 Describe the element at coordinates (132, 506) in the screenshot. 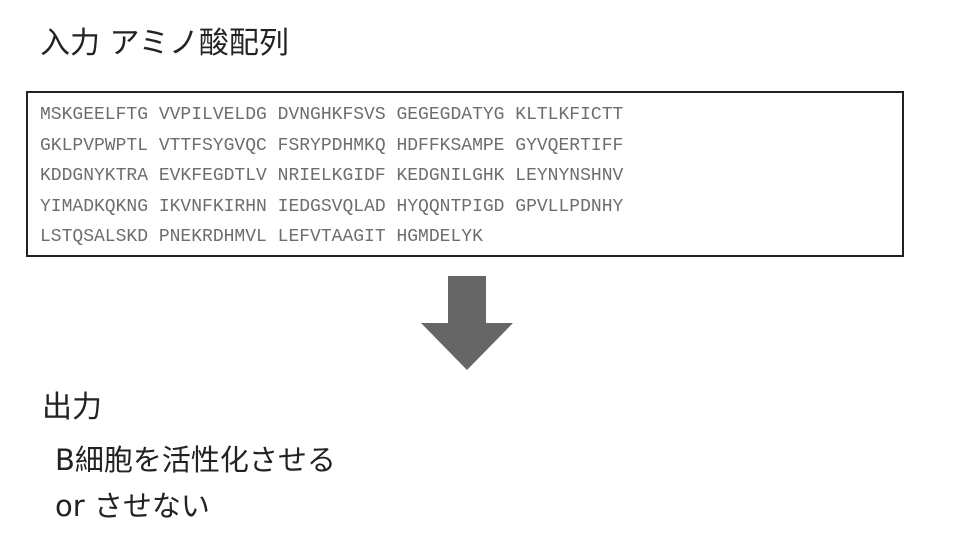

I see `output-option-not-activate: or させない` at that location.